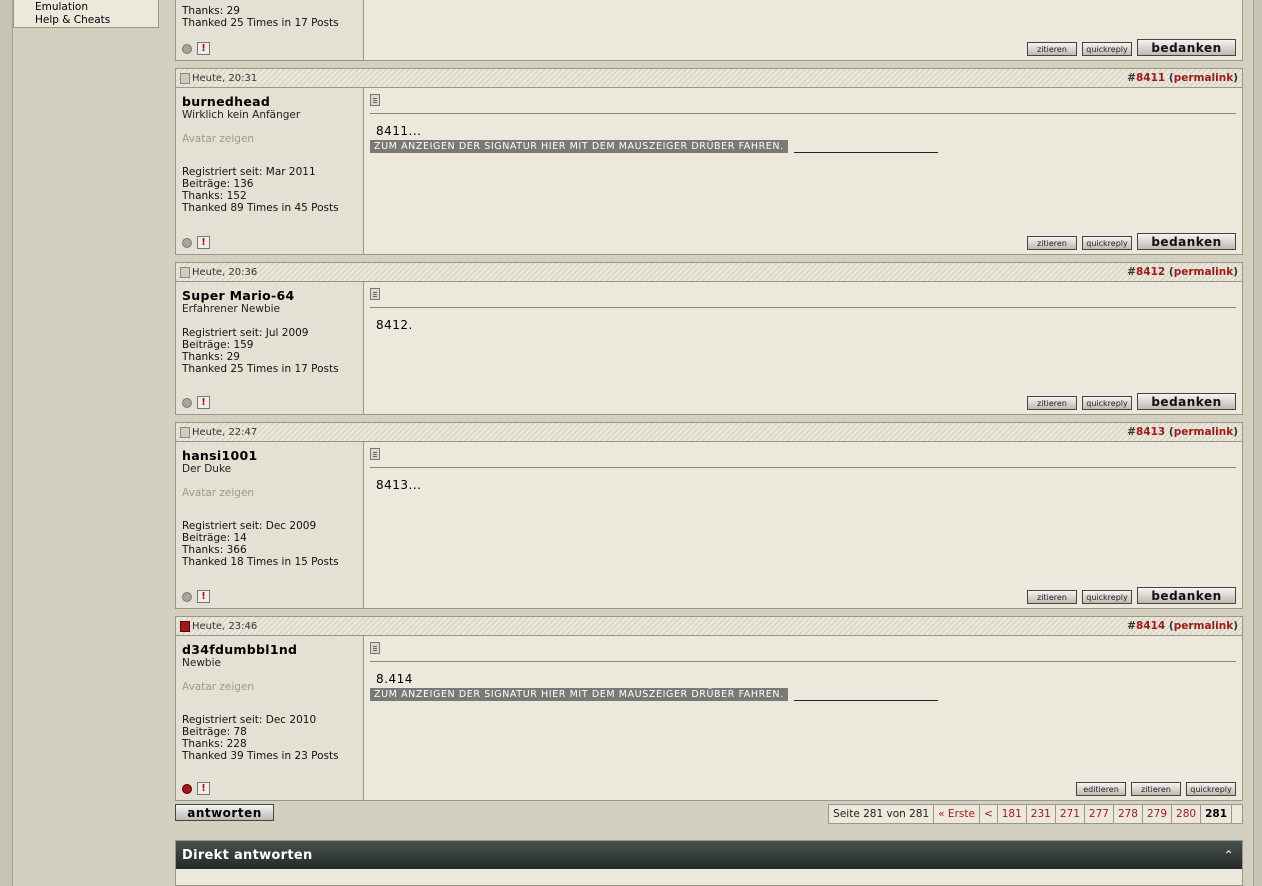  I want to click on user-title: Erfahrener Newbie, so click(231, 309).